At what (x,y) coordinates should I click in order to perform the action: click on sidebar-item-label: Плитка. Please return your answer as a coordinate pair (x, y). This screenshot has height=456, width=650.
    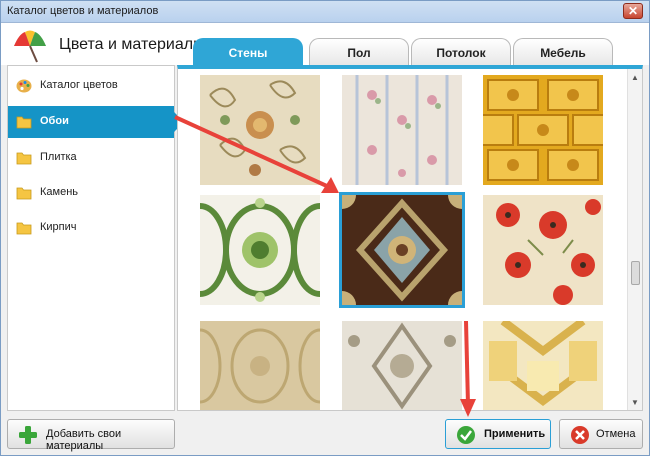
    Looking at the image, I should click on (58, 157).